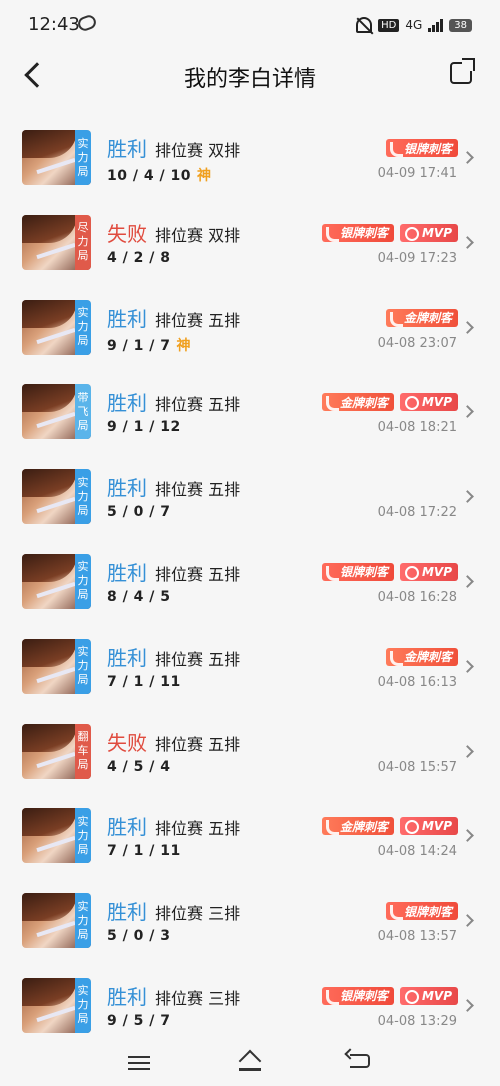  Describe the element at coordinates (250, 498) in the screenshot. I see `match-row: 实力局胜利 排位赛 五排 5 / 0 / 7 04-08 17:22` at that location.